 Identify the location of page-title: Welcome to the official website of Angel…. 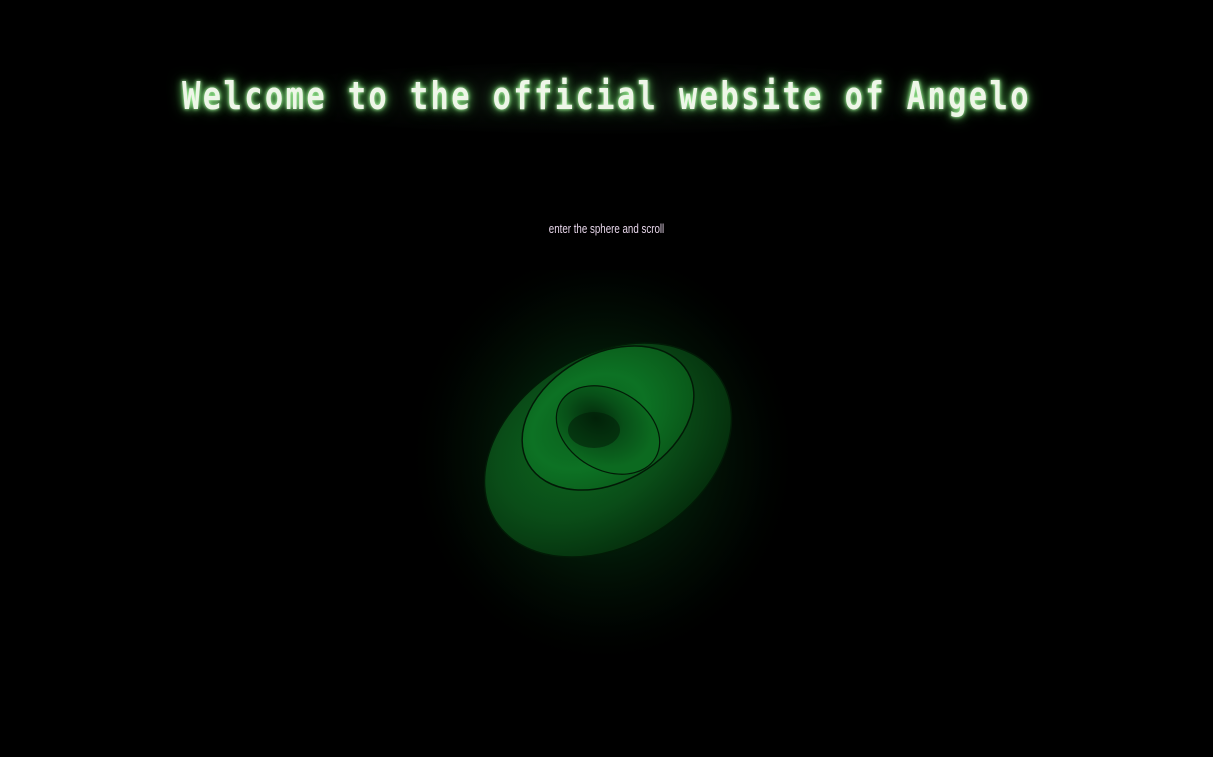
(606, 96).